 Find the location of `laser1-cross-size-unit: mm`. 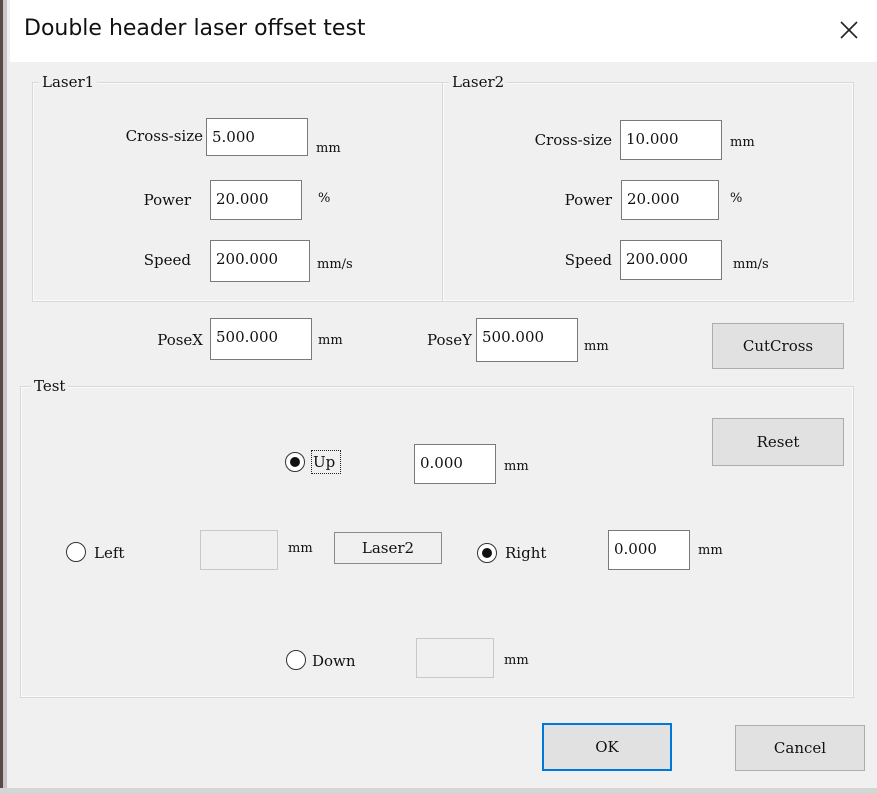

laser1-cross-size-unit: mm is located at coordinates (328, 148).